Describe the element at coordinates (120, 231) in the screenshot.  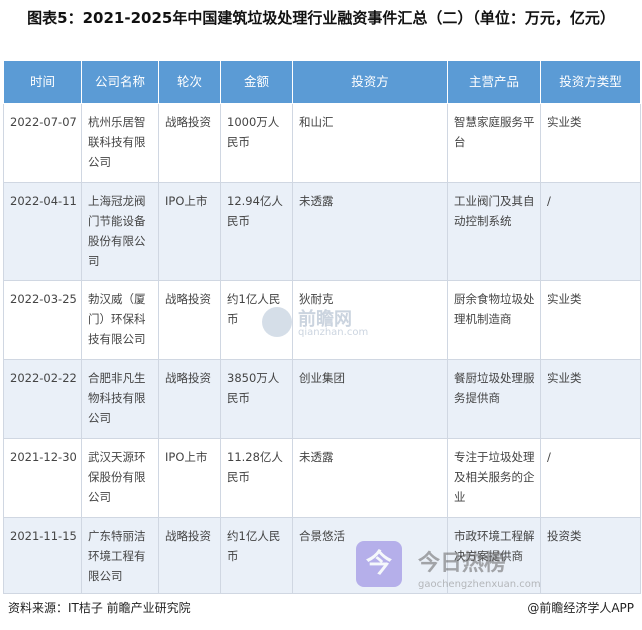
I see `cell-company: 上海冠龙阀门节能设备股份有限公司` at that location.